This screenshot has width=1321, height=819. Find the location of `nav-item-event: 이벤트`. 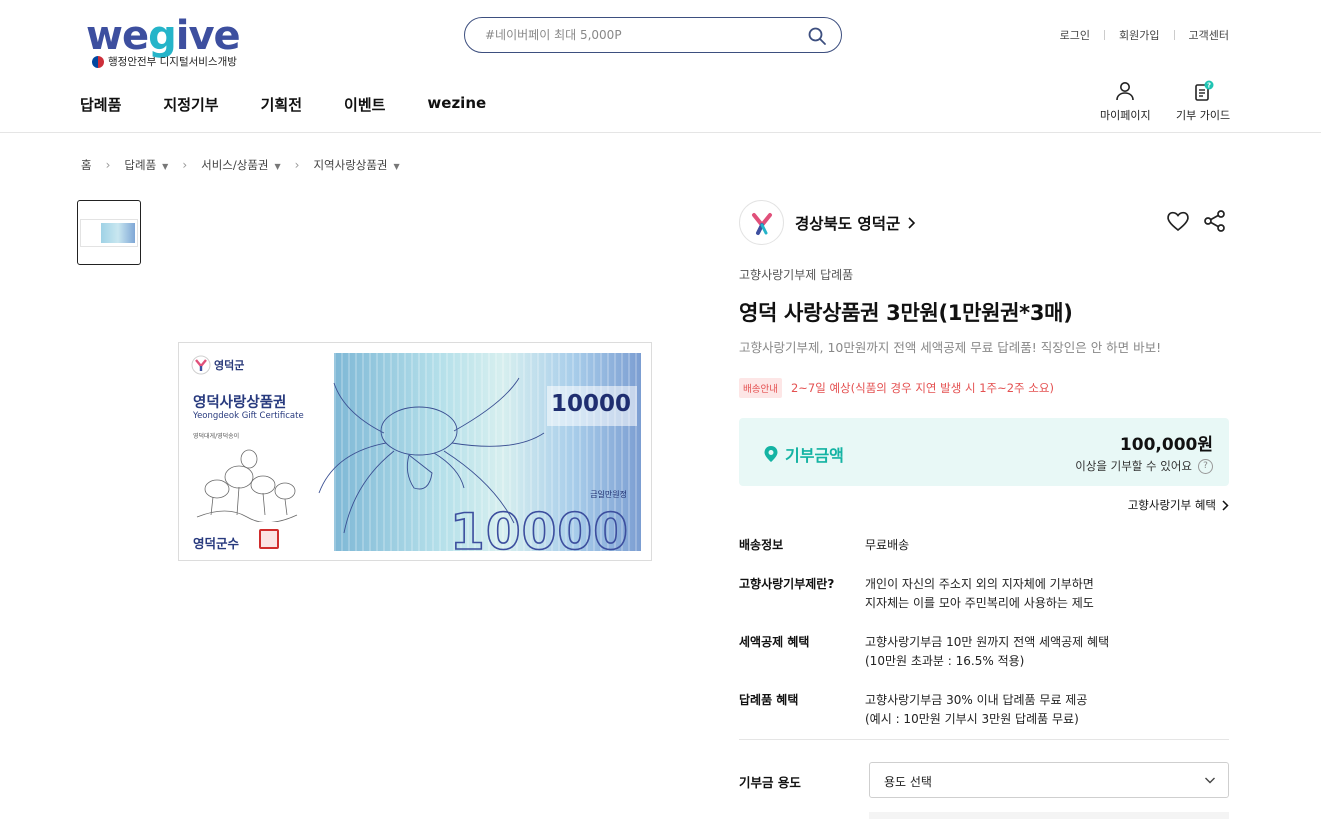

nav-item-event: 이벤트 is located at coordinates (364, 104).